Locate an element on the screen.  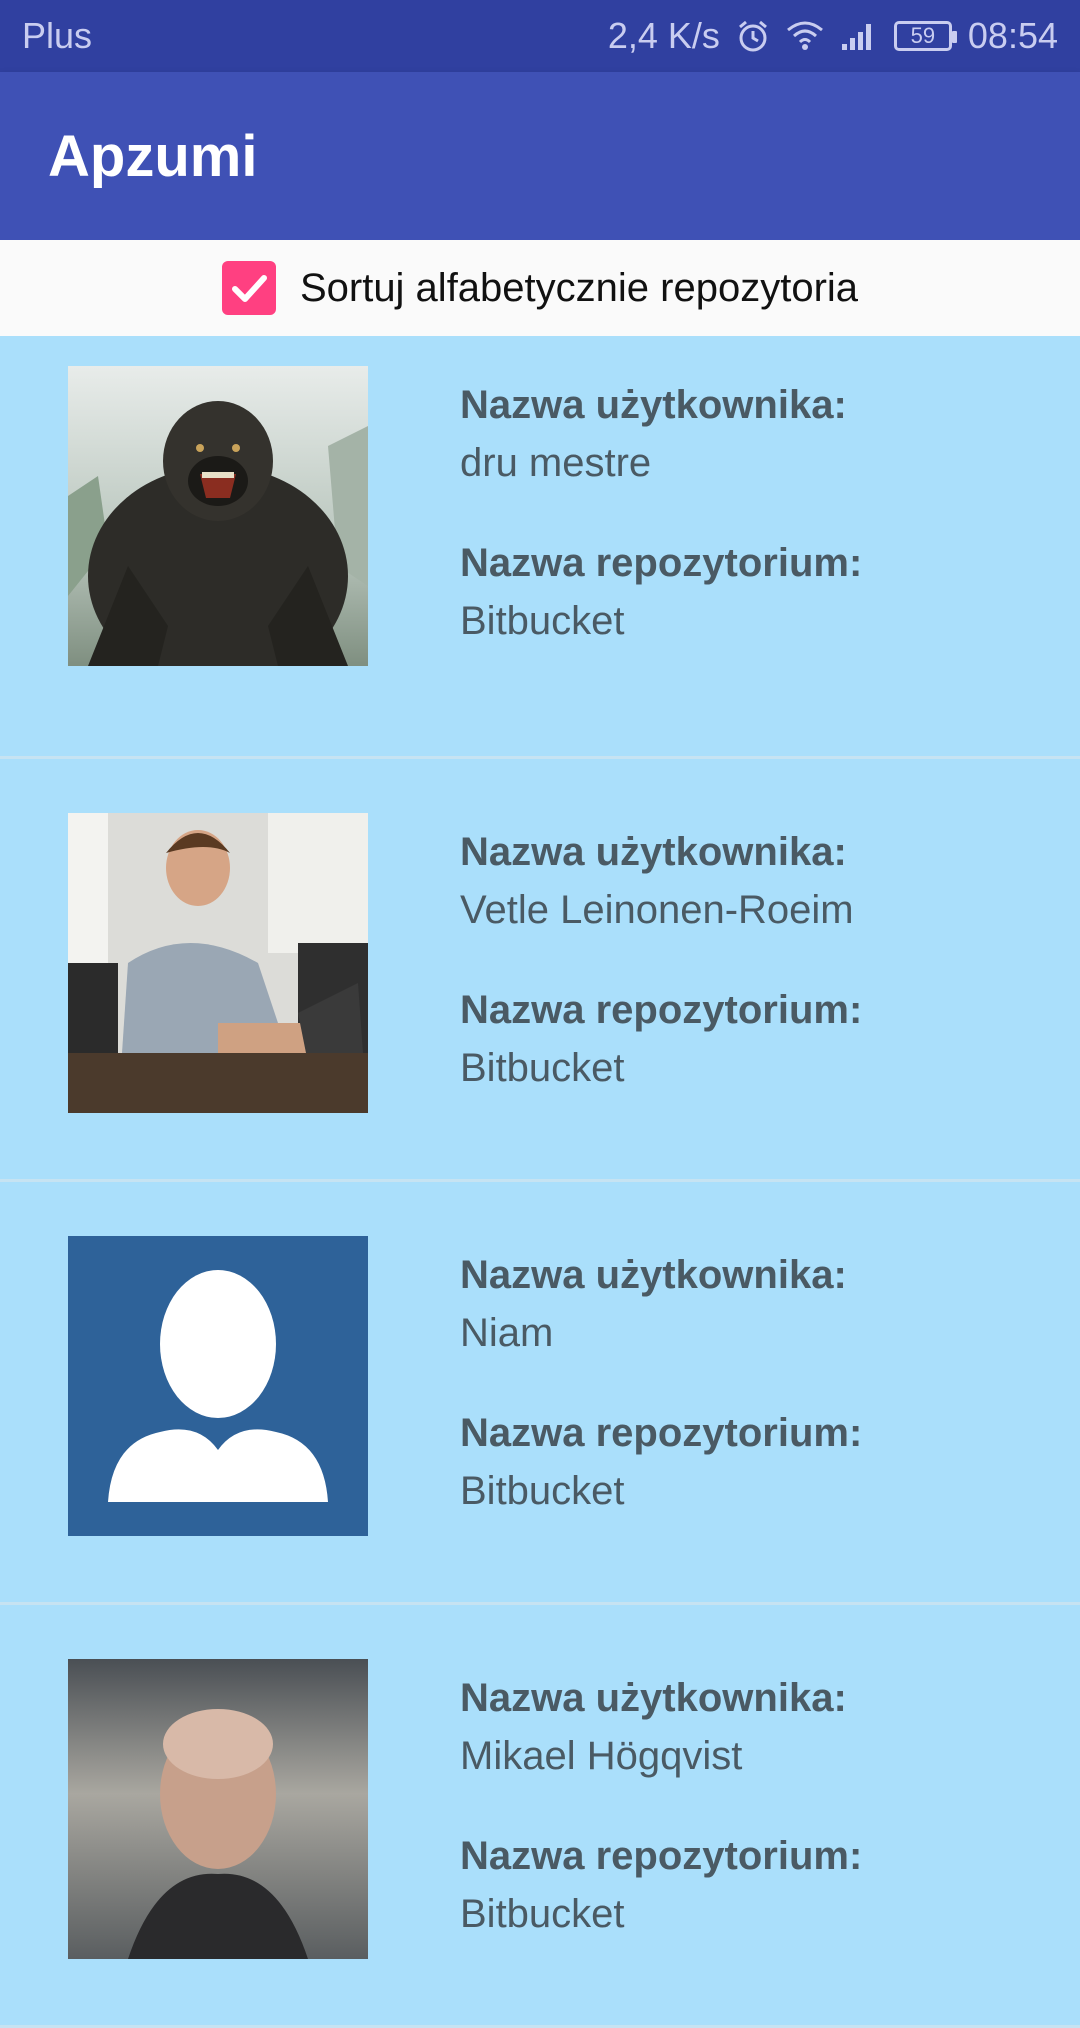
user-name: dru mestre is located at coordinates (556, 463).